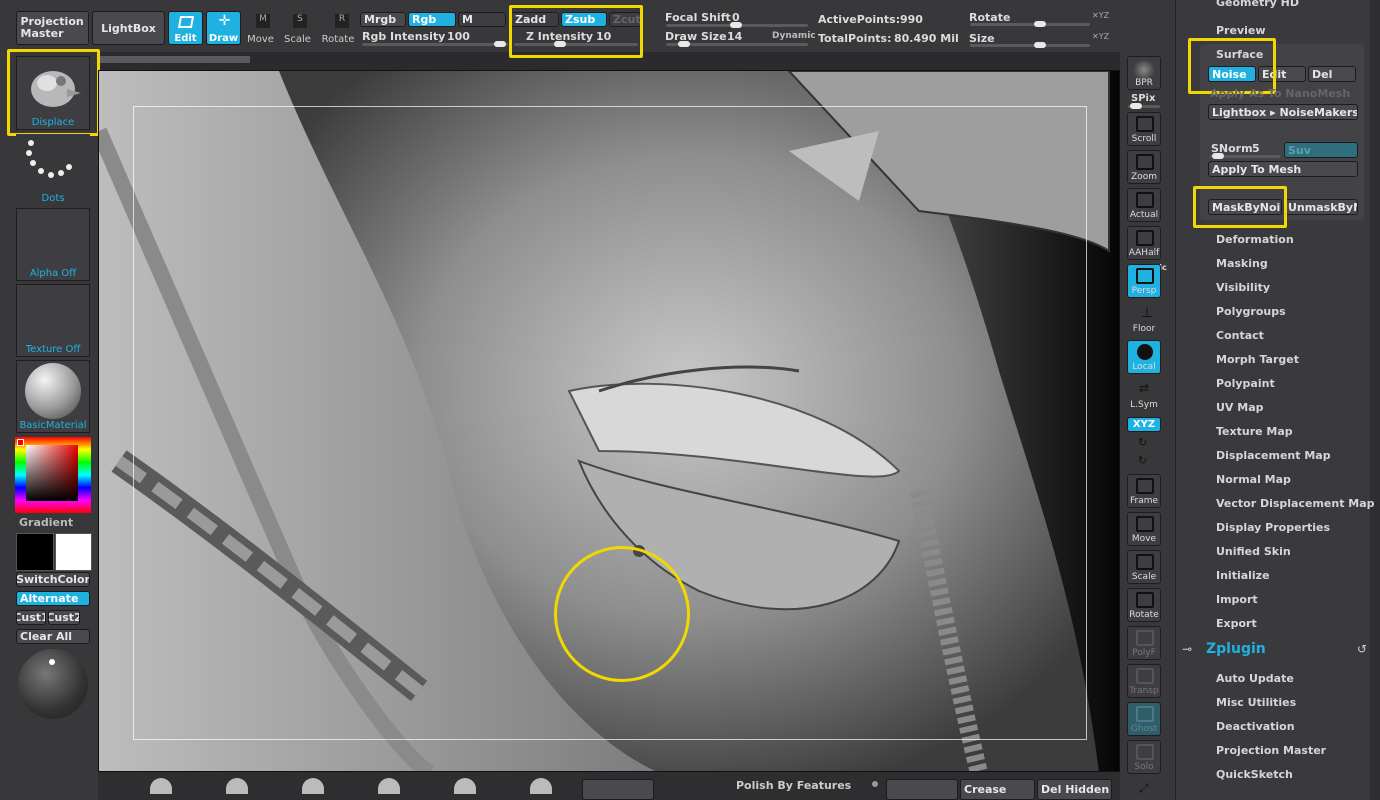 The width and height of the screenshot is (1380, 800). I want to click on solo-button: Solo, so click(1144, 757).